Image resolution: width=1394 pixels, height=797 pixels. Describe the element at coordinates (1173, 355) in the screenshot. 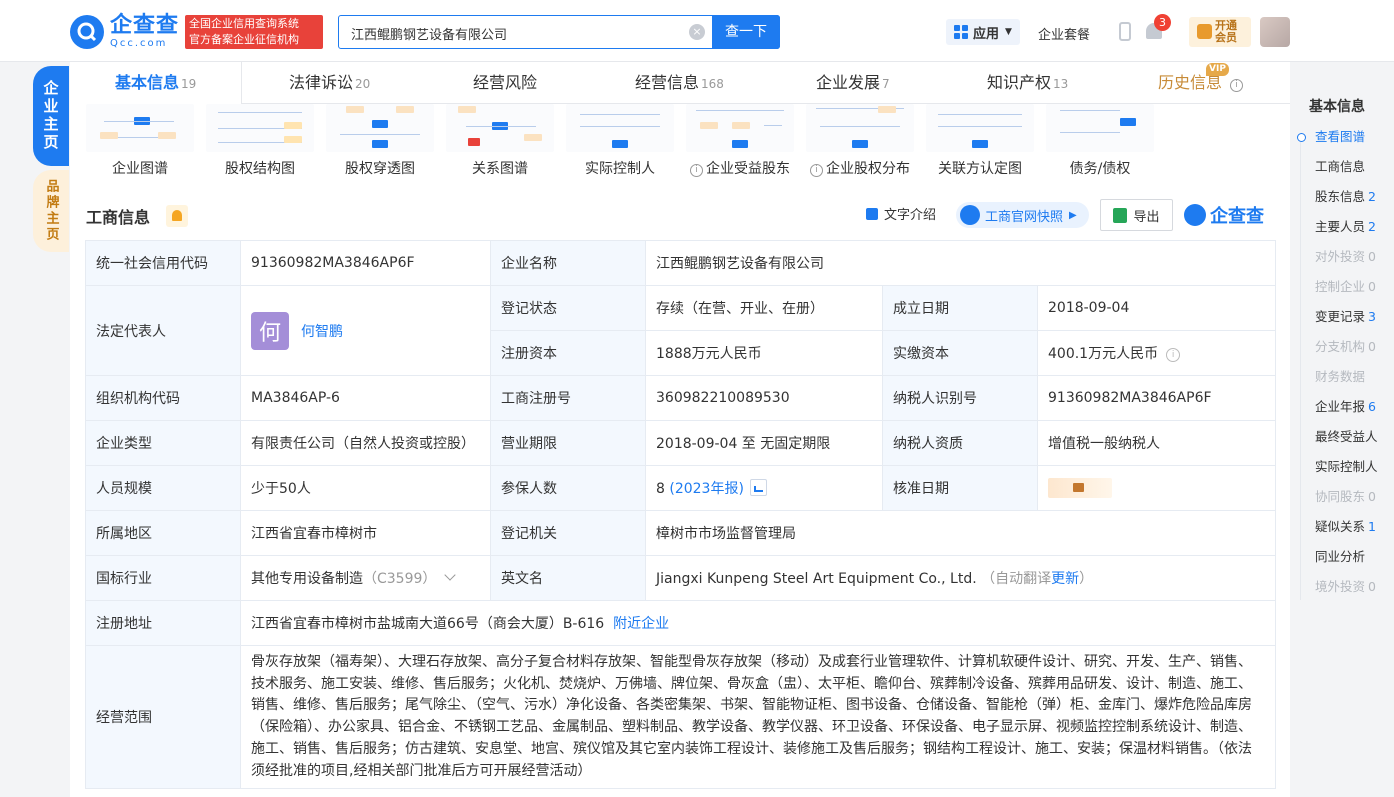

I see `info-icon: i` at that location.